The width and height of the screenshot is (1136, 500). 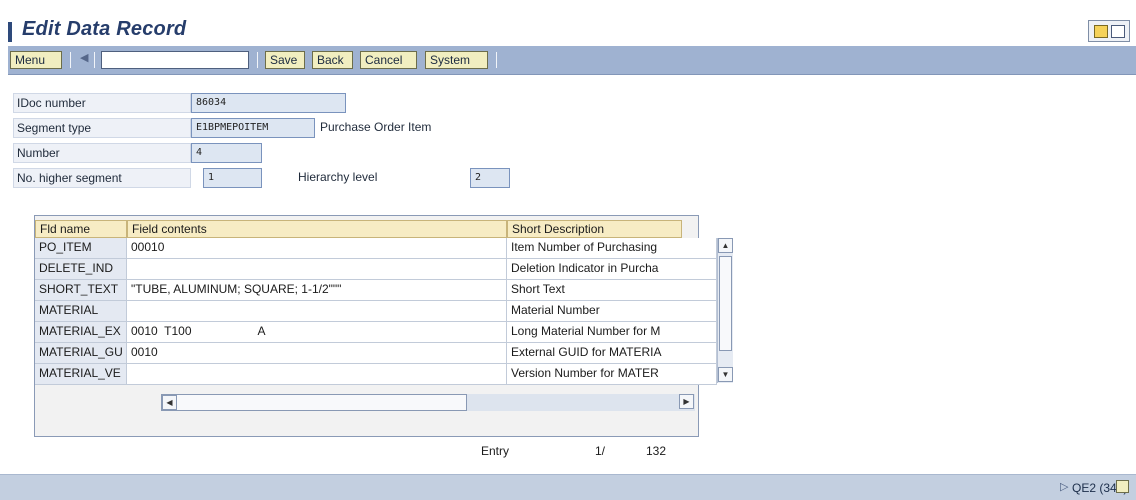 I want to click on chevron-left-icon: ◀, so click(x=84, y=57).